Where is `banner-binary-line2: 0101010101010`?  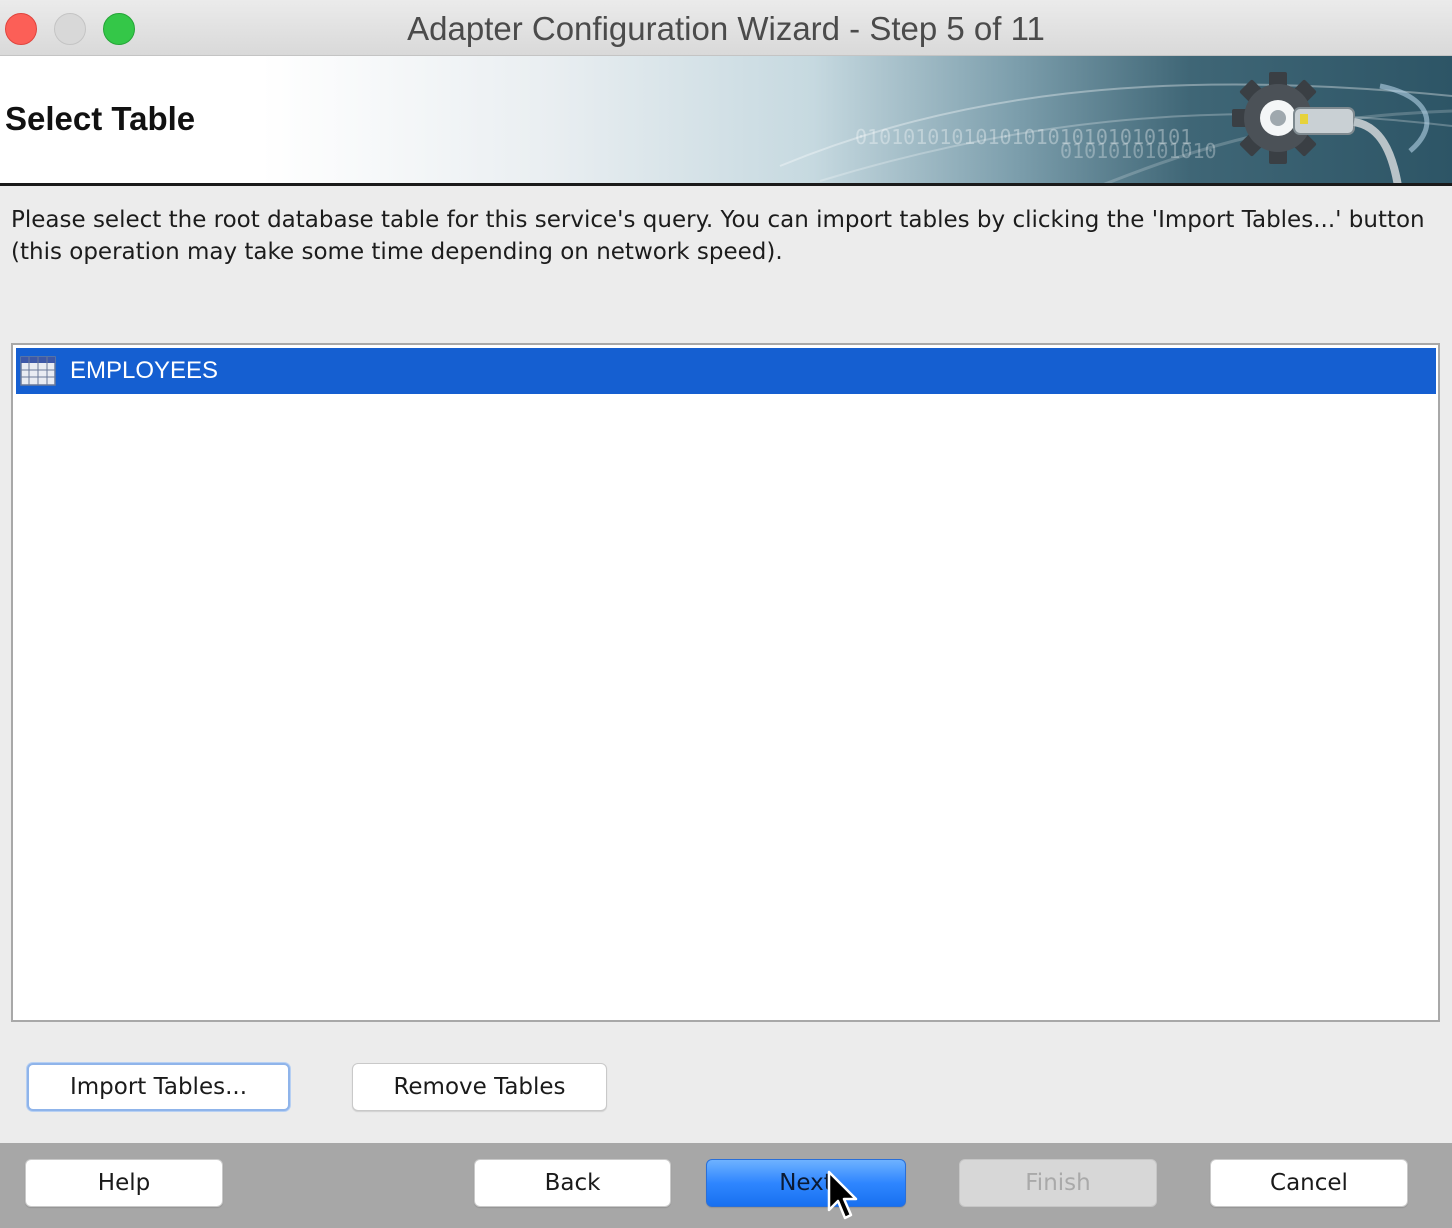 banner-binary-line2: 0101010101010 is located at coordinates (1138, 151).